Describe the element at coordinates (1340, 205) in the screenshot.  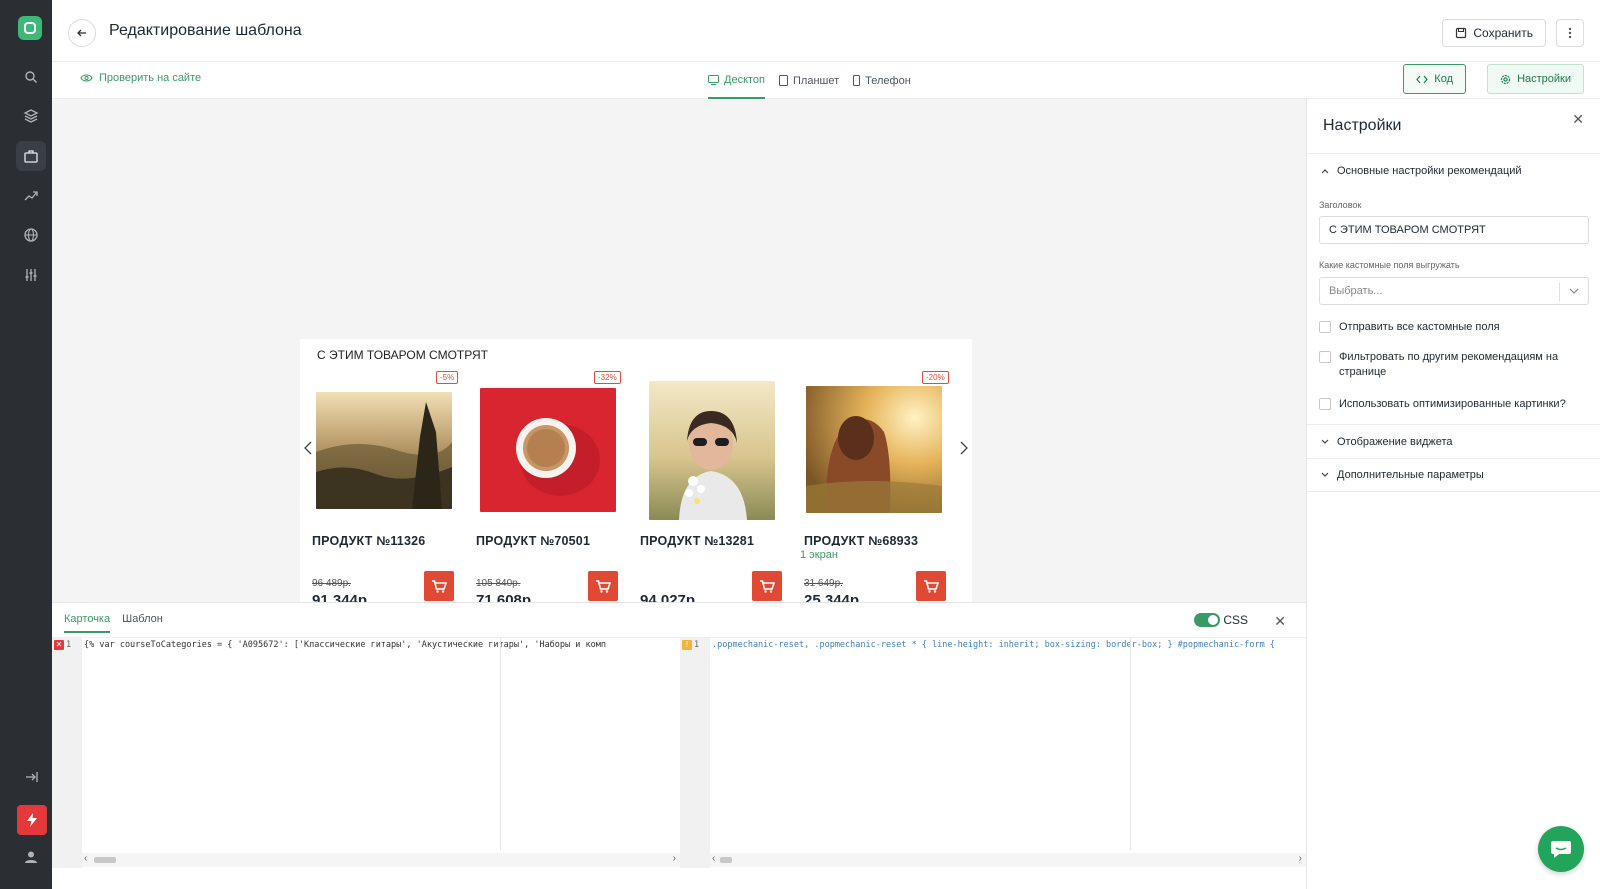
I see `heading-field-label: Заголовок` at that location.